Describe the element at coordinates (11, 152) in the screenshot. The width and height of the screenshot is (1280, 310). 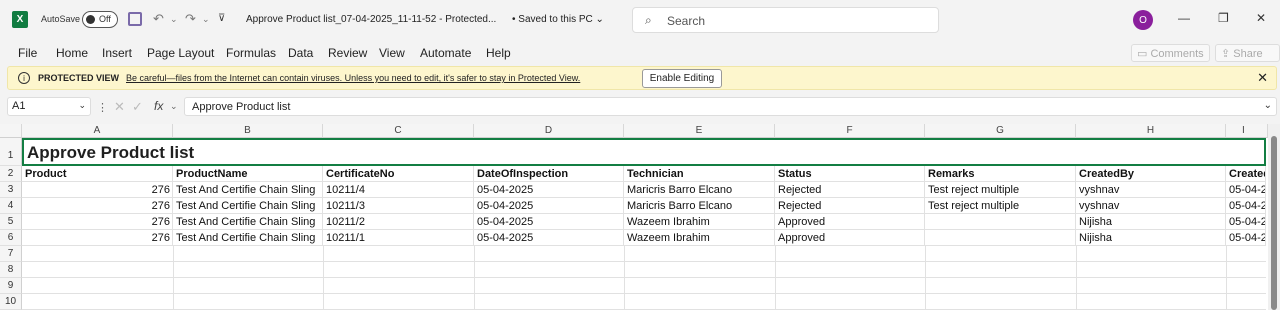
I see `row-header: 1` at that location.